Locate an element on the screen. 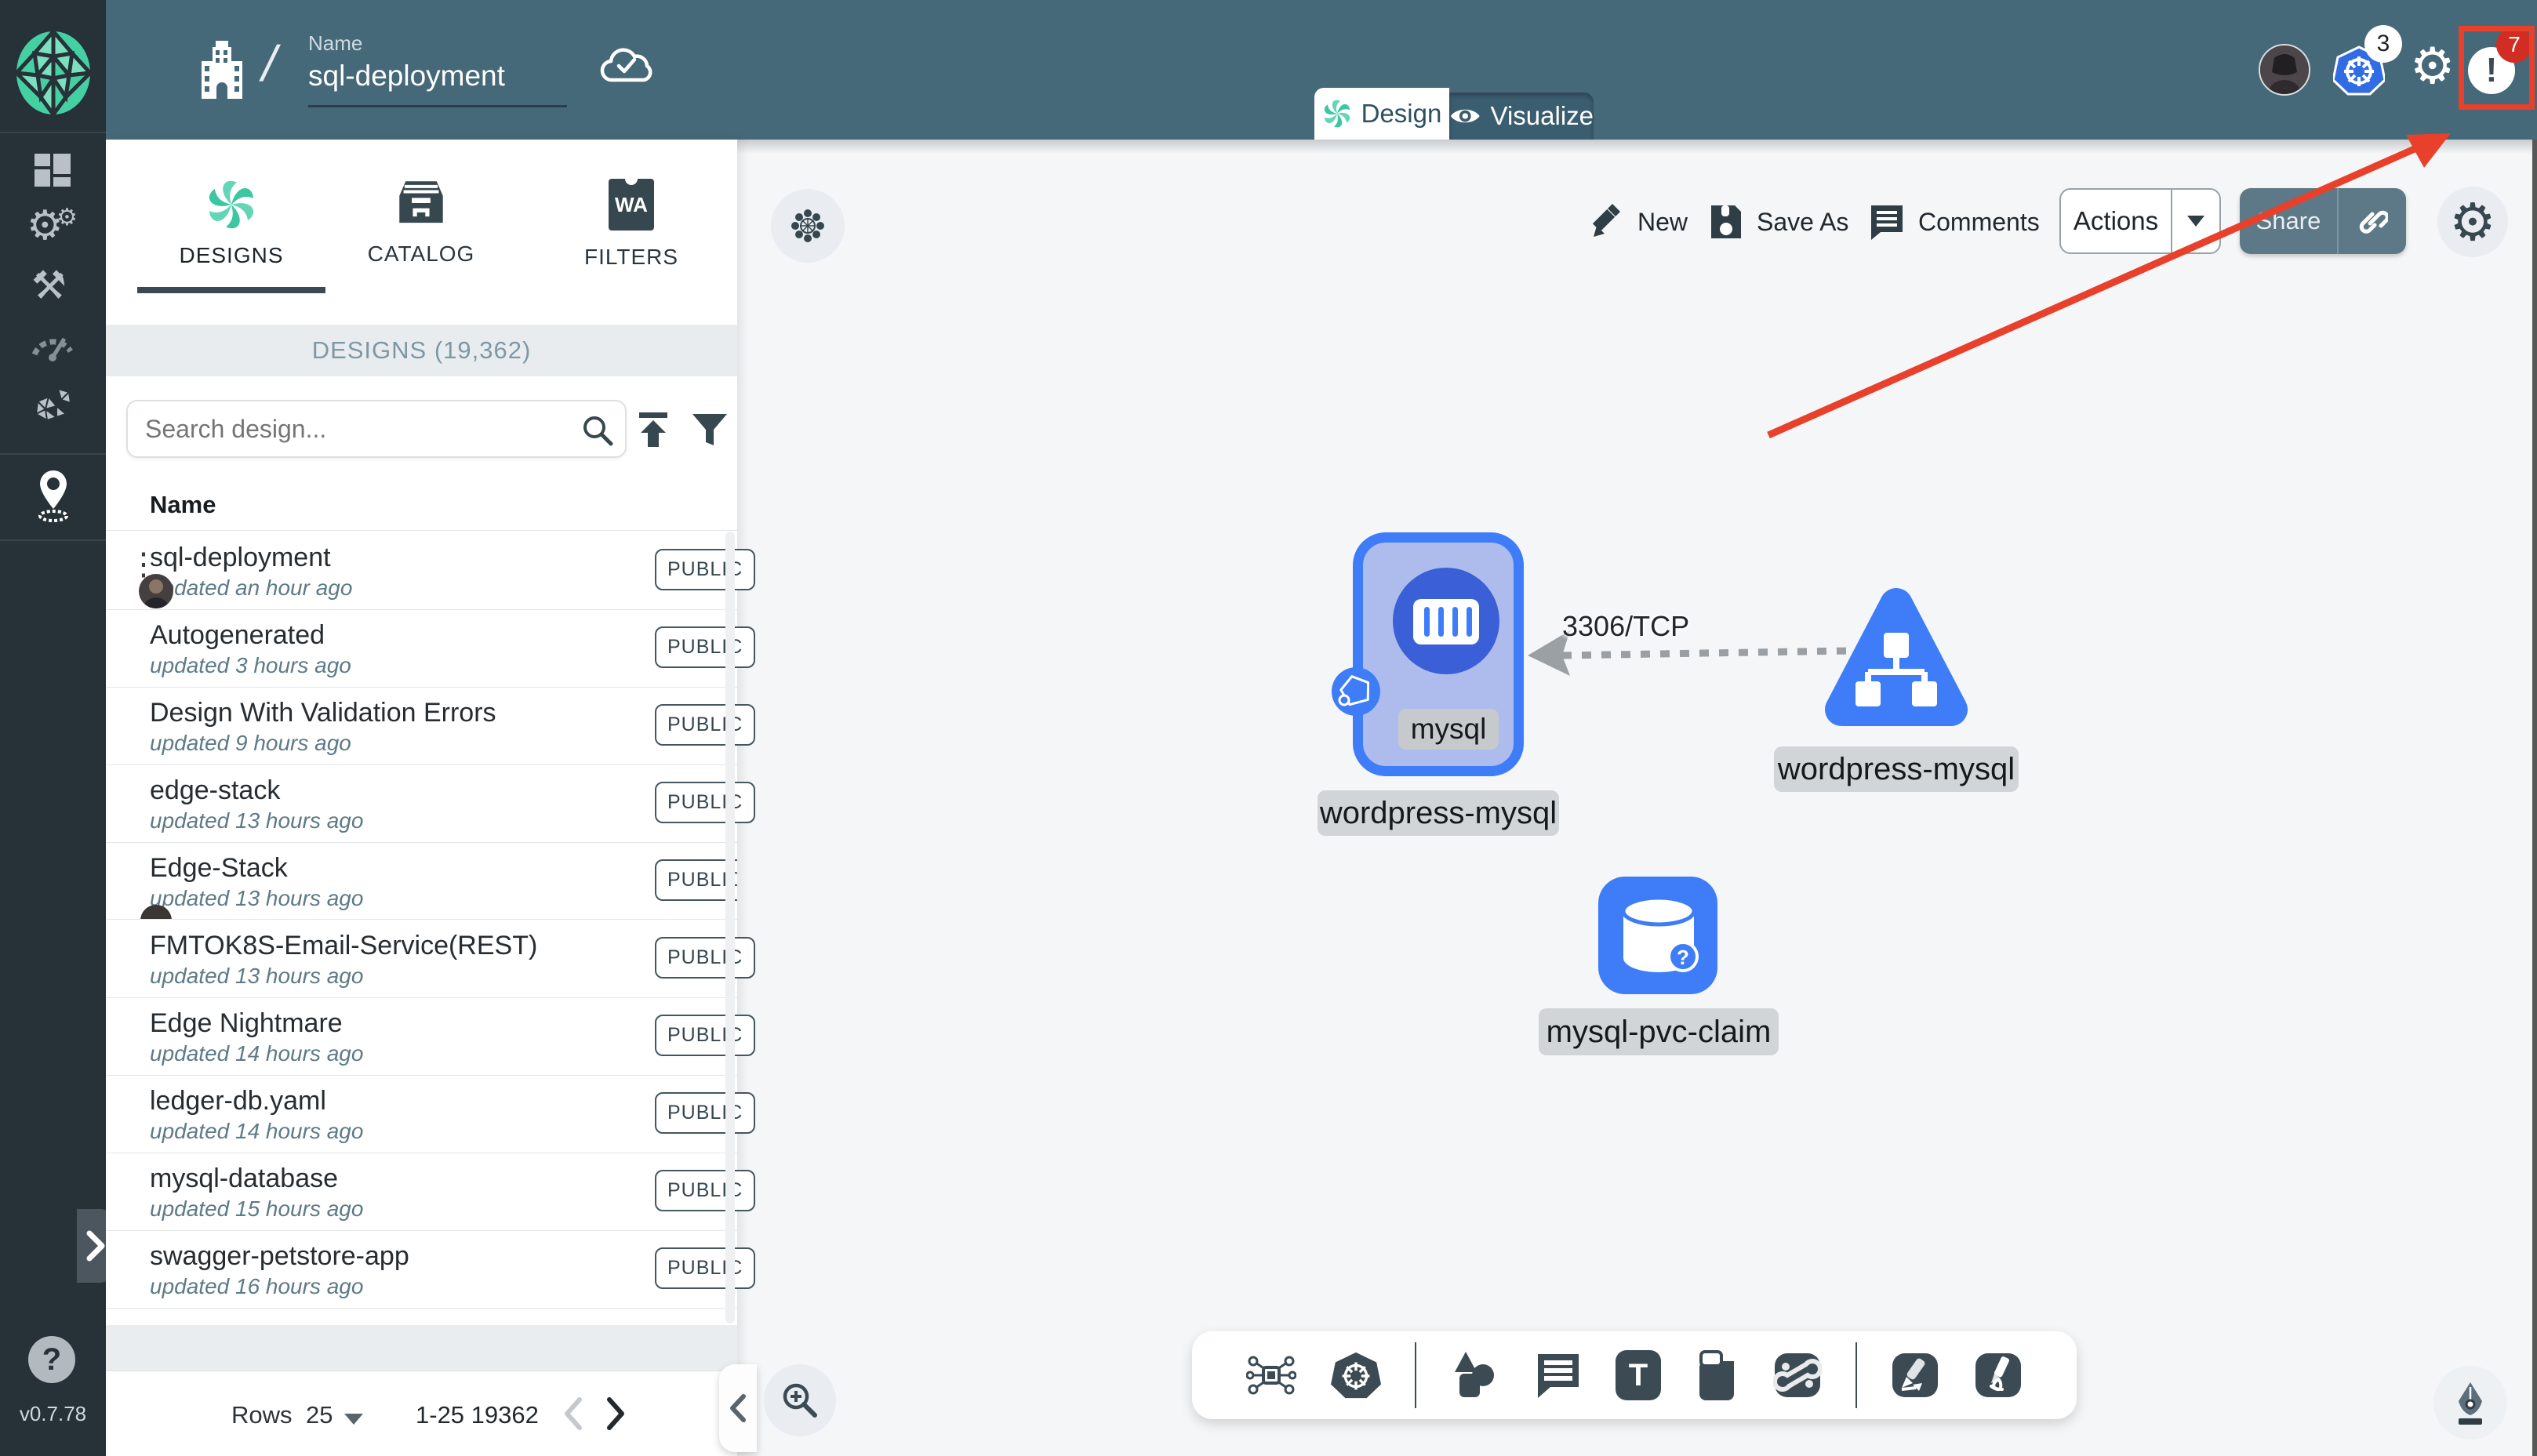 This screenshot has width=2537, height=1456. search-icon is located at coordinates (598, 430).